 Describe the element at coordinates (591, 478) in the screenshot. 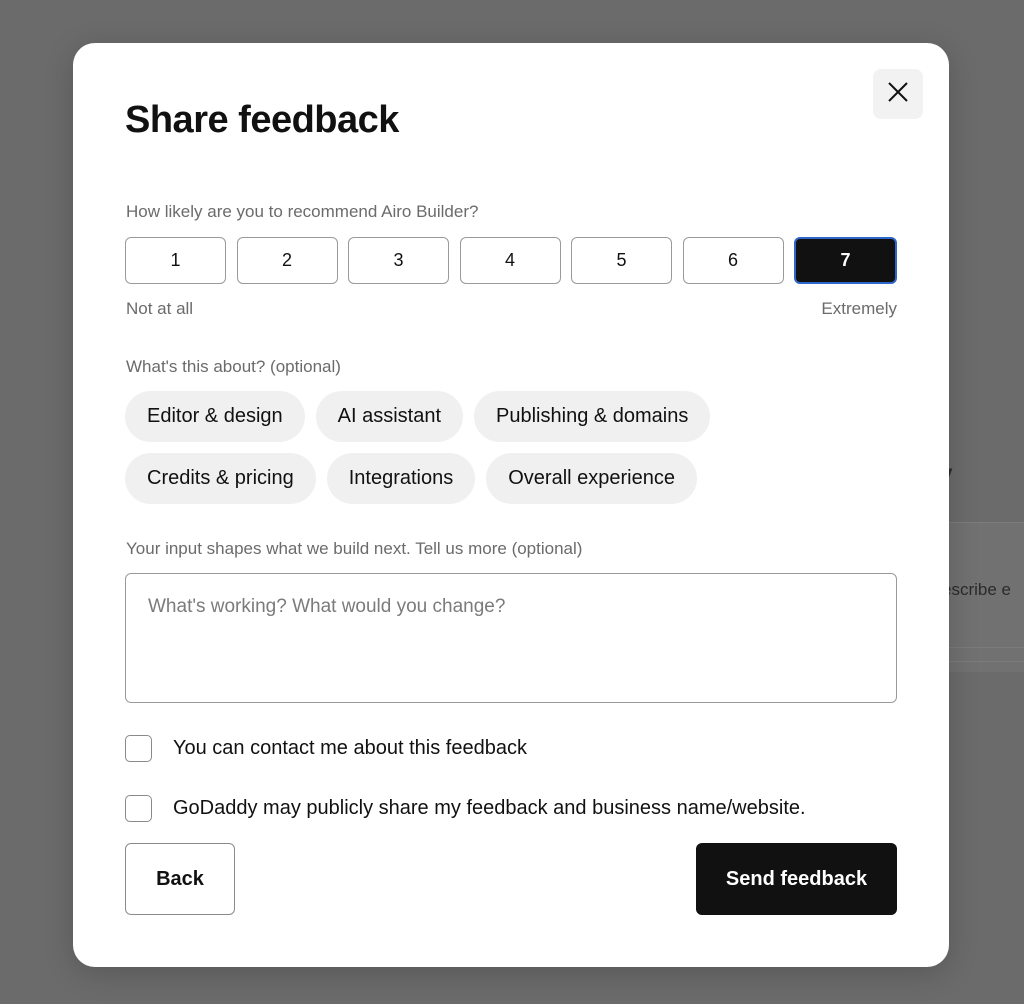

I see `topic-chip-overall-experience: Overall experience` at that location.